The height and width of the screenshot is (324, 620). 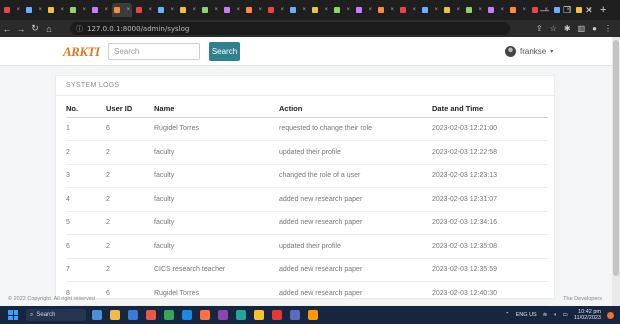 I want to click on cell-user-id: 6, so click(x=130, y=129).